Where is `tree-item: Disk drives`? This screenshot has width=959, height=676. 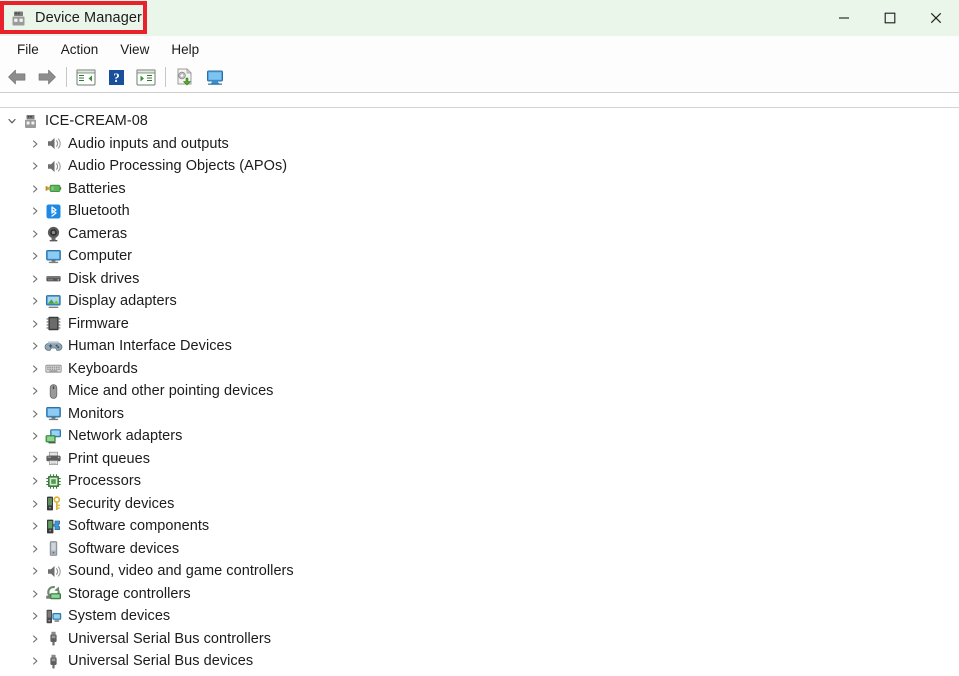
tree-item: Disk drives is located at coordinates (479, 279).